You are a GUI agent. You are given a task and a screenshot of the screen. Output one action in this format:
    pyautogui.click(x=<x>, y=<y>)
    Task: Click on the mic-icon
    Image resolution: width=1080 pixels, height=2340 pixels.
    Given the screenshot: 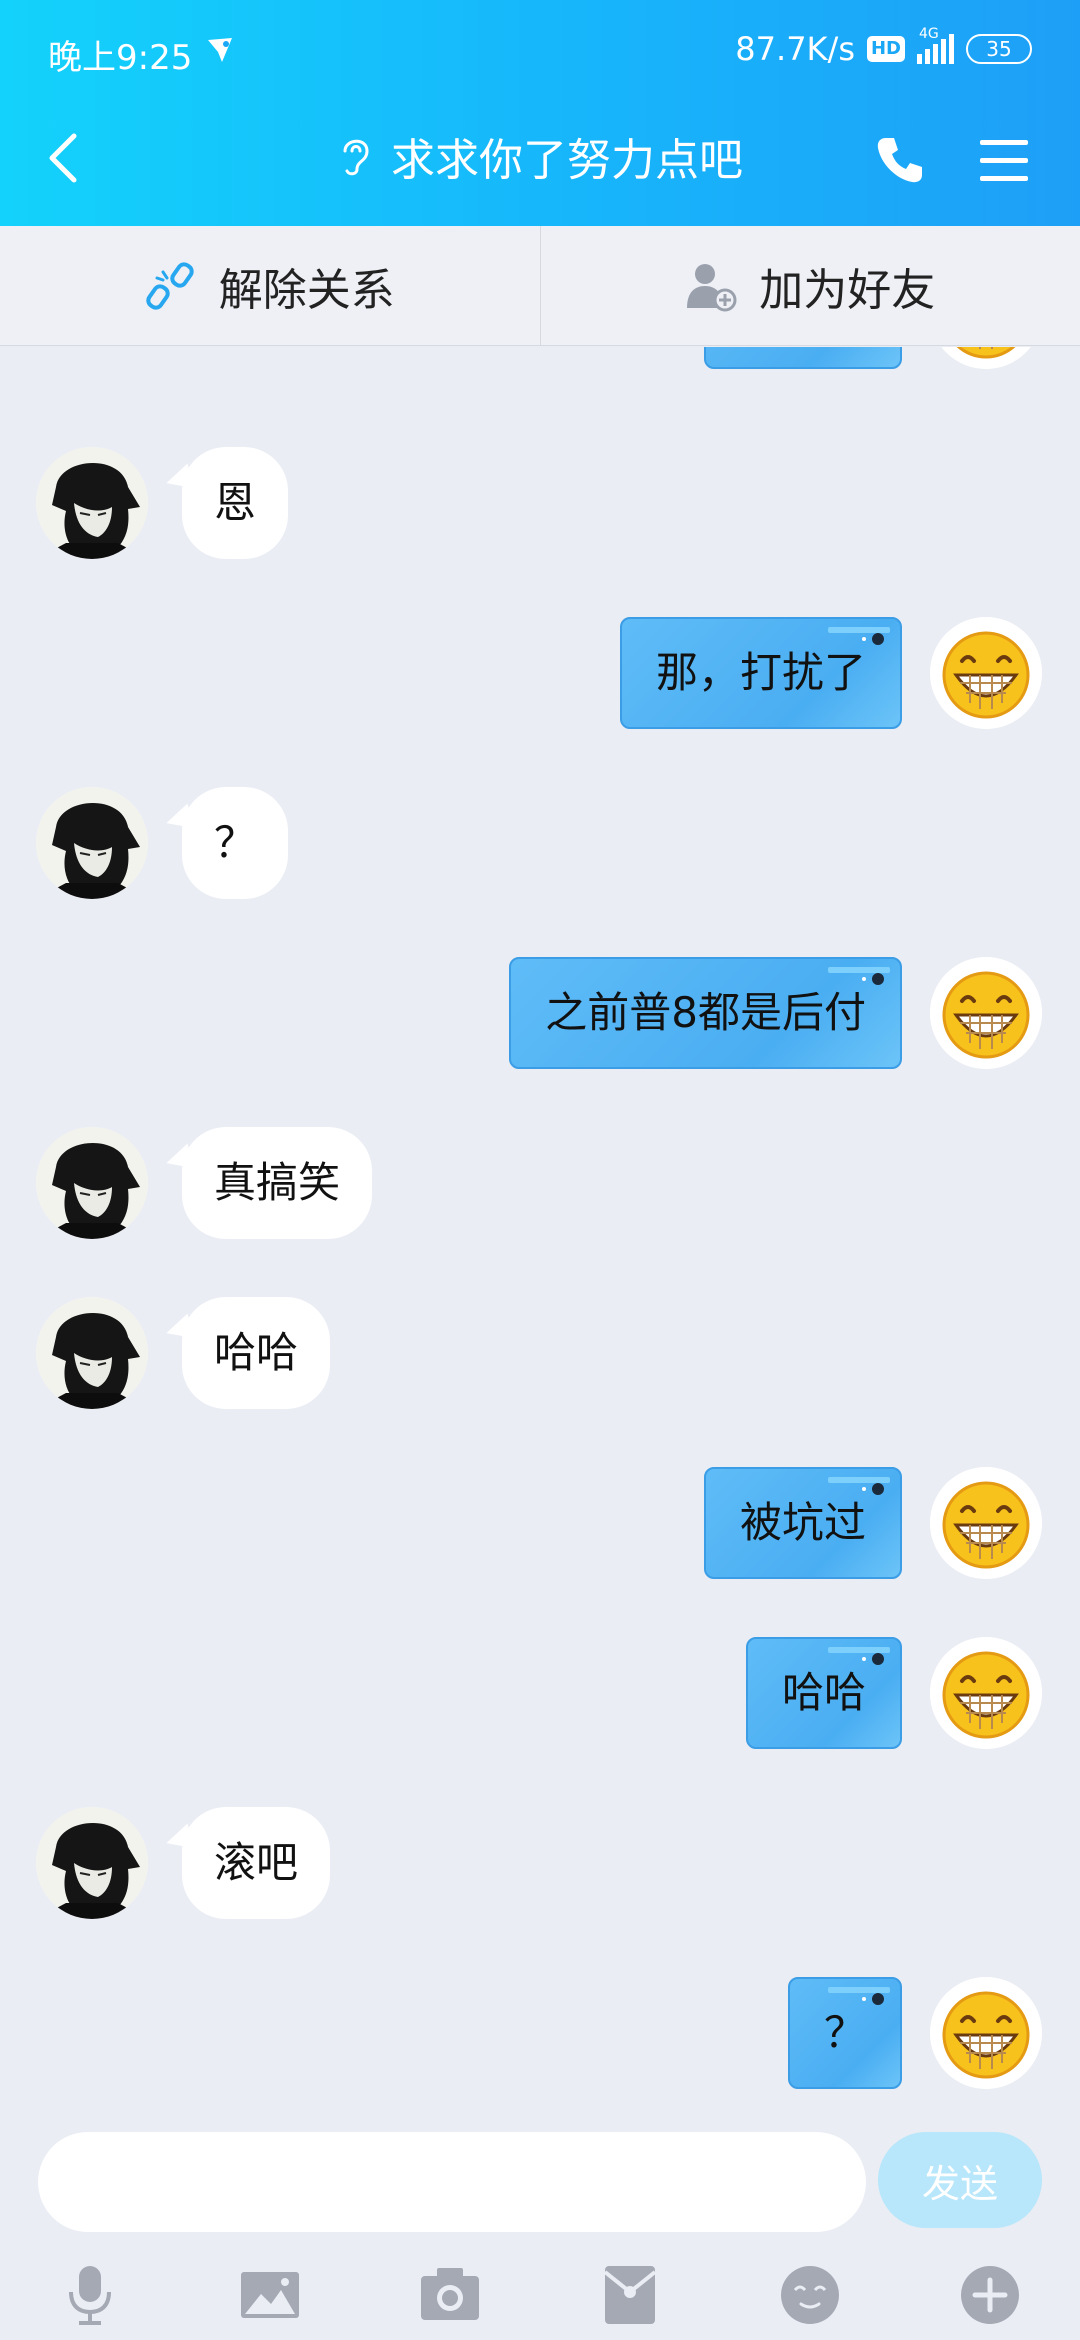 What is the action you would take?
    pyautogui.click(x=90, y=2295)
    